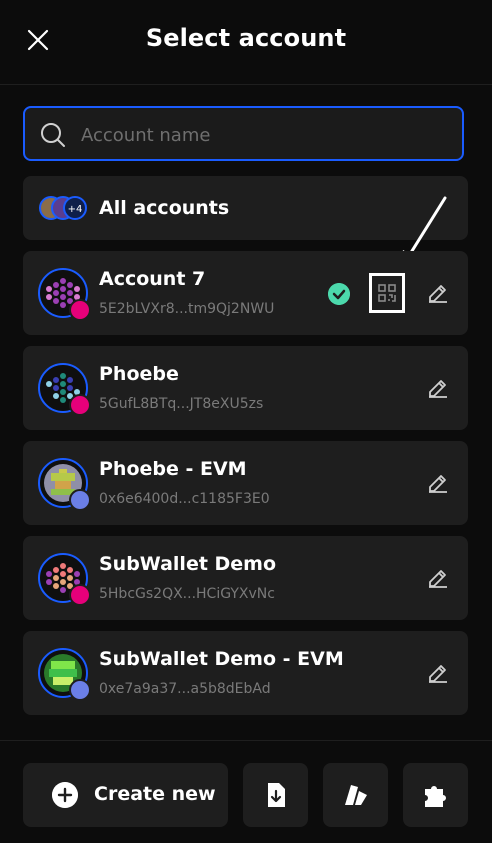  What do you see at coordinates (184, 499) in the screenshot?
I see `account-address: 0x6e6400d...c1185F3E0` at bounding box center [184, 499].